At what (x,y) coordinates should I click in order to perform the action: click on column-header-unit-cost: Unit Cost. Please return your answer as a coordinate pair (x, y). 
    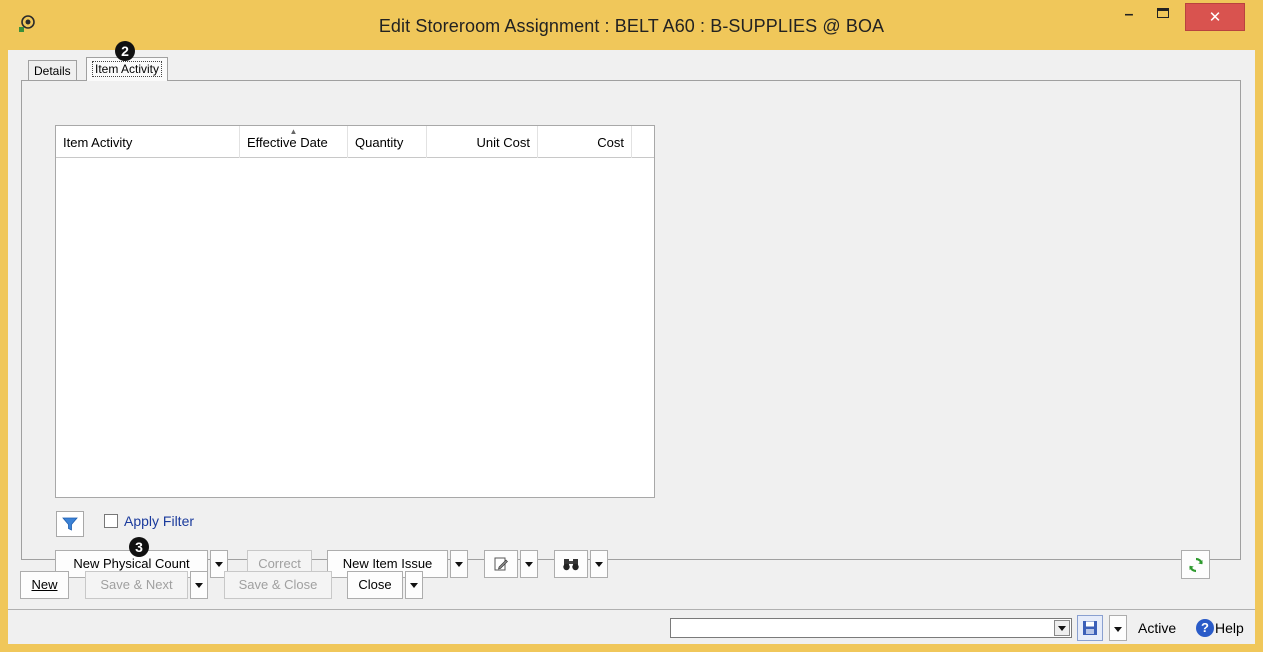
    Looking at the image, I should click on (482, 142).